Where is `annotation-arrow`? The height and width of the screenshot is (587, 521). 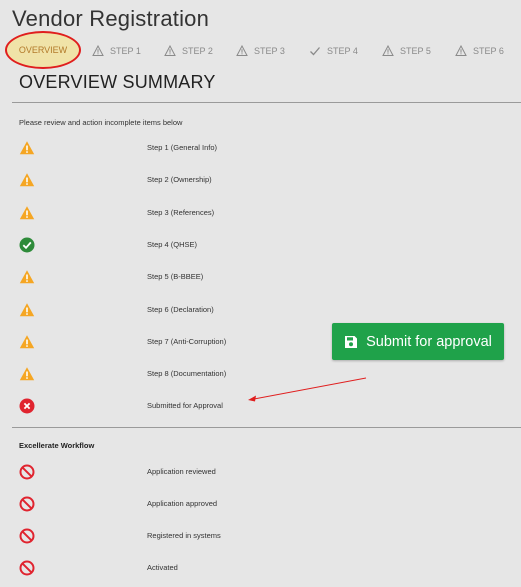 annotation-arrow is located at coordinates (307, 389).